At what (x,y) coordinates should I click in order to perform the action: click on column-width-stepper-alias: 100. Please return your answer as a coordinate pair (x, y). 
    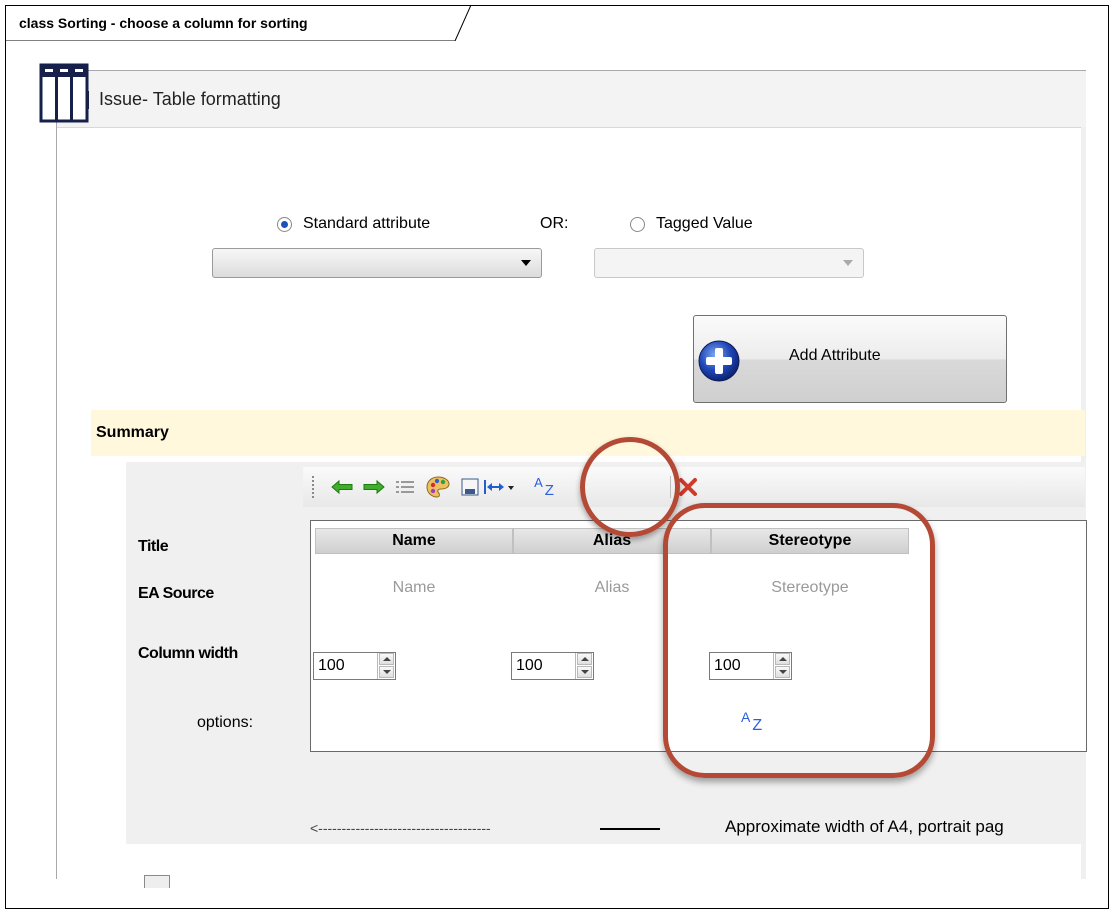
    Looking at the image, I should click on (552, 666).